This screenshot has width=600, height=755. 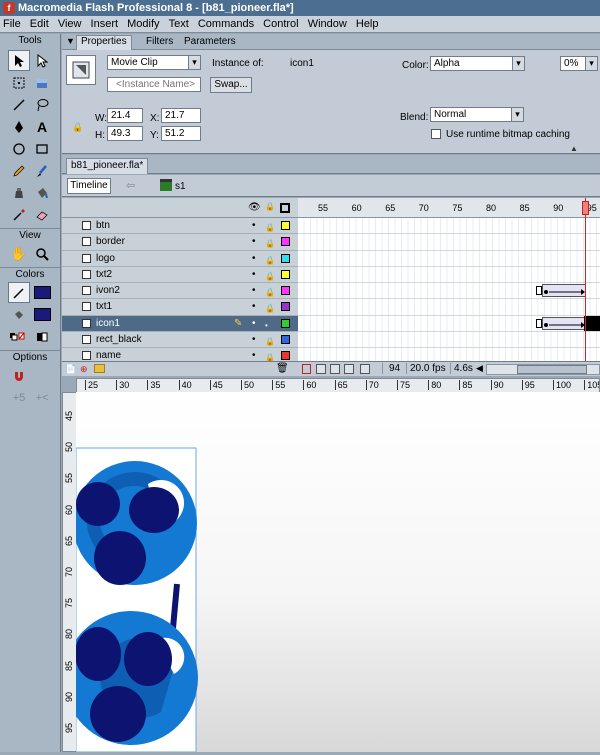 I want to click on timeline-frames: 55 60 65 70 75 80 85 90 95, so click(x=449, y=287).